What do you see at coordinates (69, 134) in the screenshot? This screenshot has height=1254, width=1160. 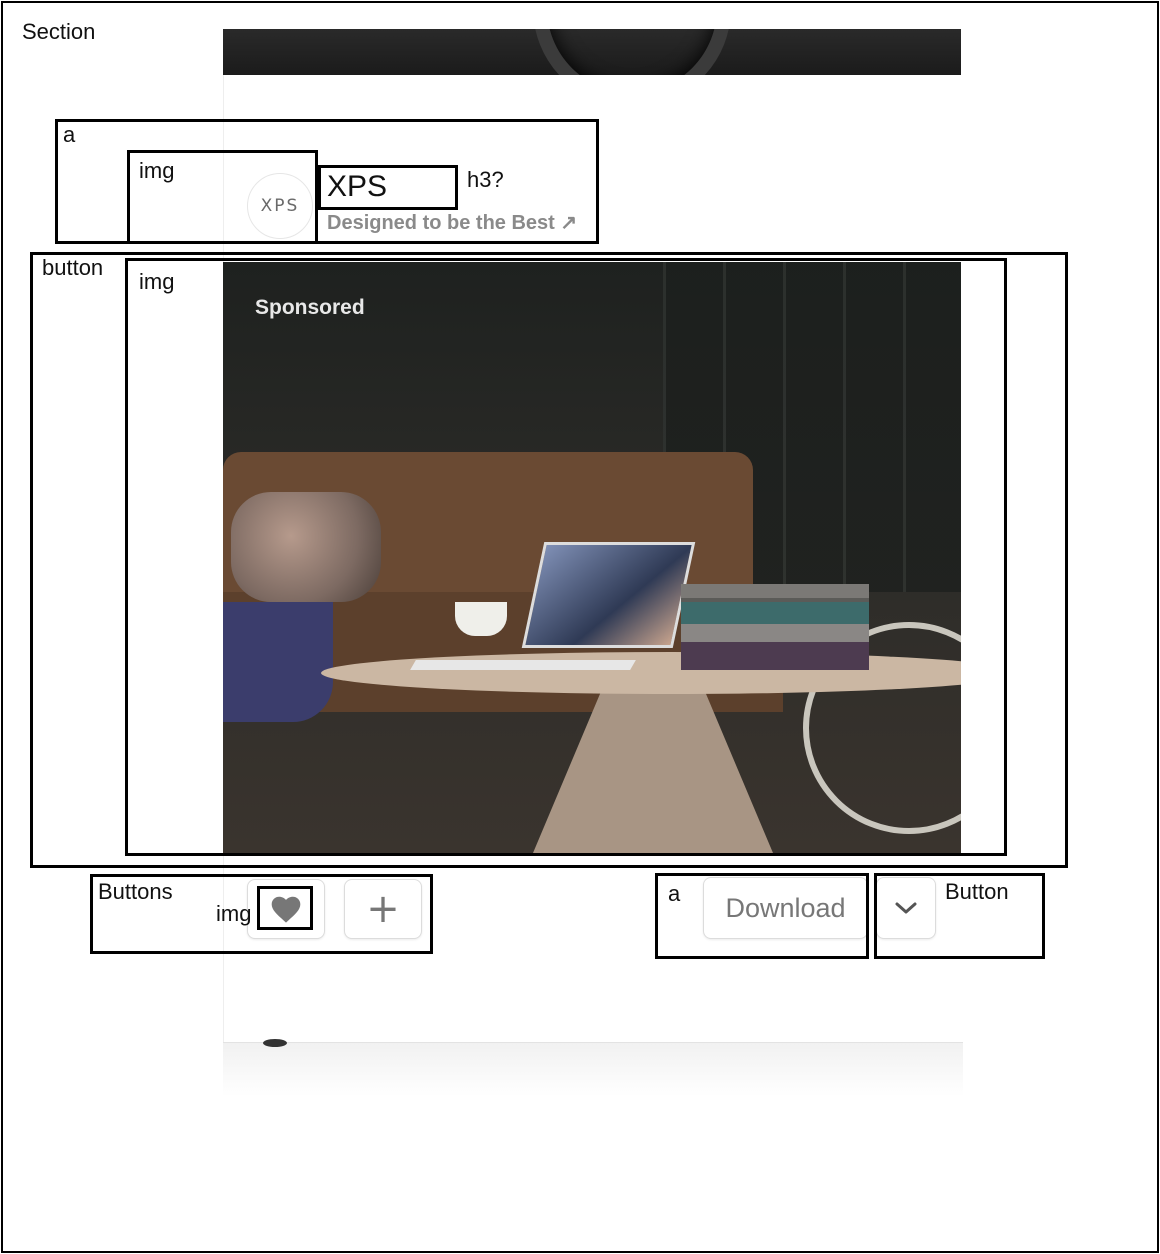 I see `link-annotation: a` at bounding box center [69, 134].